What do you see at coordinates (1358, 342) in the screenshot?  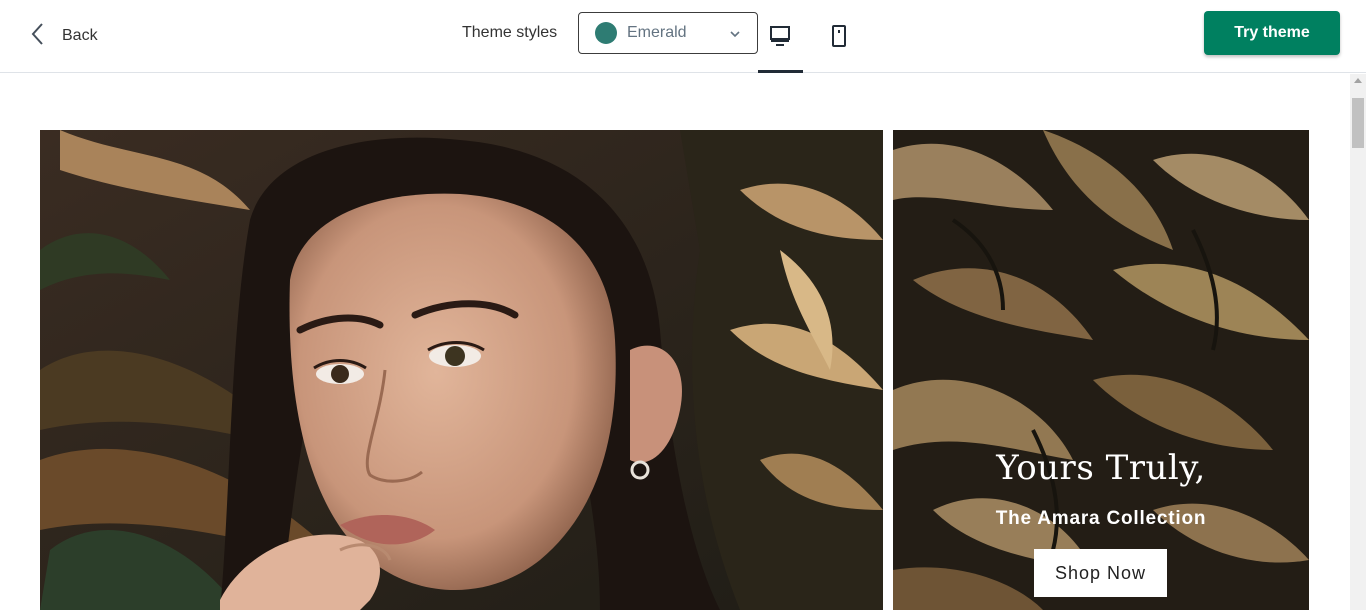 I see `vertical-scrollbar` at bounding box center [1358, 342].